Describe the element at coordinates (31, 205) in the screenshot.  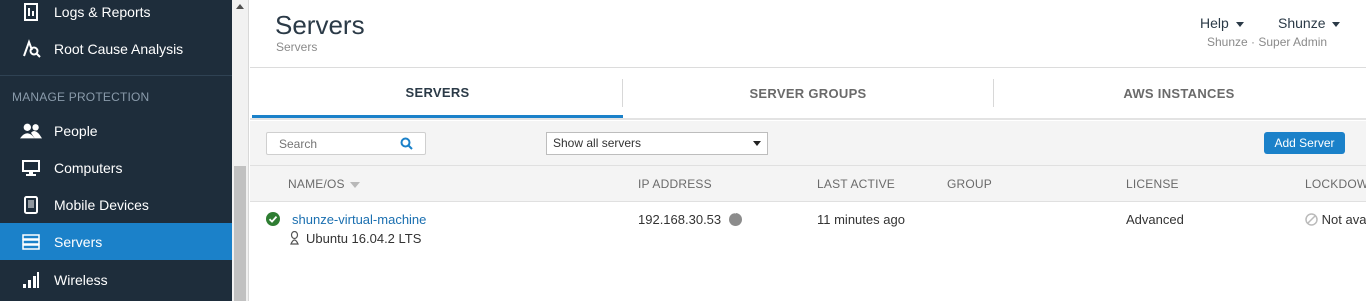
I see `mobile-icon` at that location.